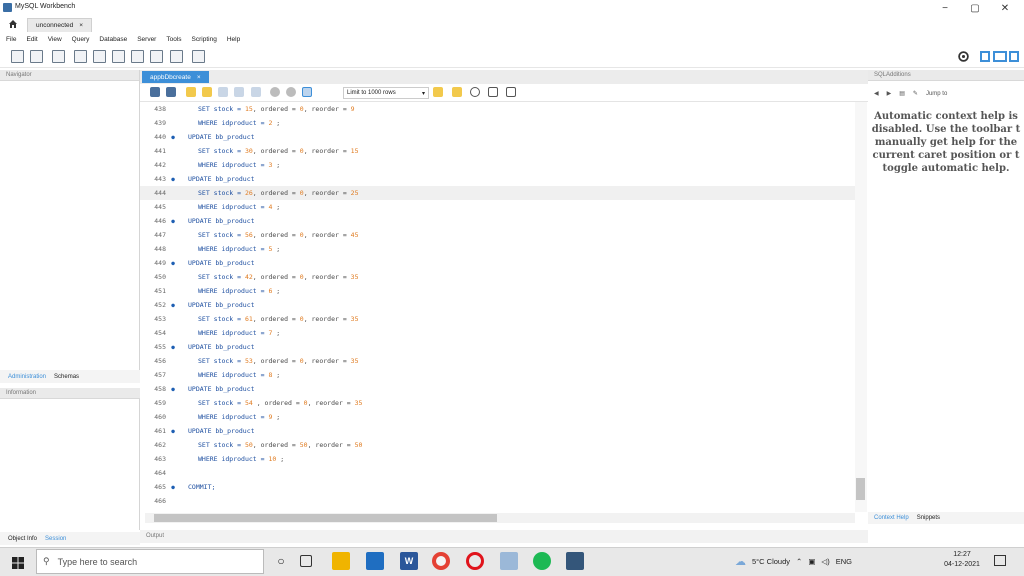 This screenshot has height=576, width=1024. What do you see at coordinates (66, 377) in the screenshot?
I see `tab-schemas: Schemas` at bounding box center [66, 377].